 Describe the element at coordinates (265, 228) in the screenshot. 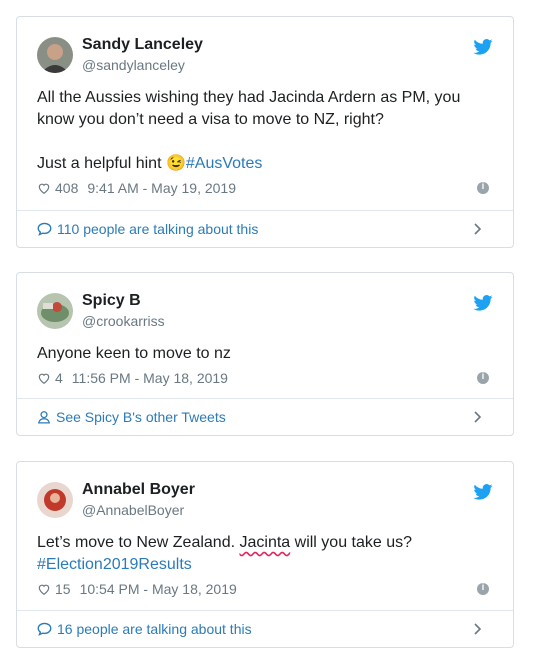

I see `conversation-link: 110 people are talking about this` at that location.